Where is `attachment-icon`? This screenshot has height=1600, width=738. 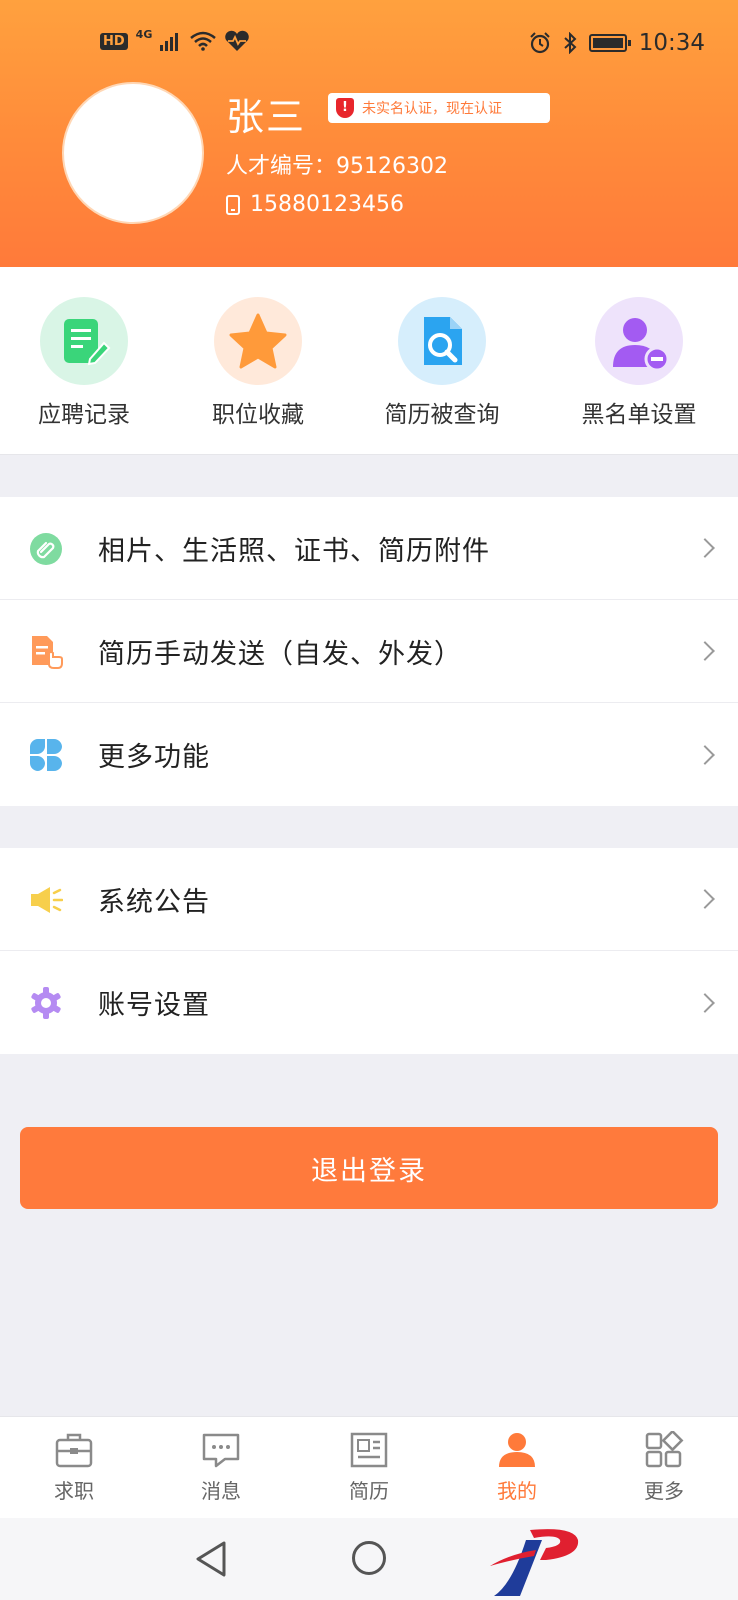
attachment-icon is located at coordinates (46, 549).